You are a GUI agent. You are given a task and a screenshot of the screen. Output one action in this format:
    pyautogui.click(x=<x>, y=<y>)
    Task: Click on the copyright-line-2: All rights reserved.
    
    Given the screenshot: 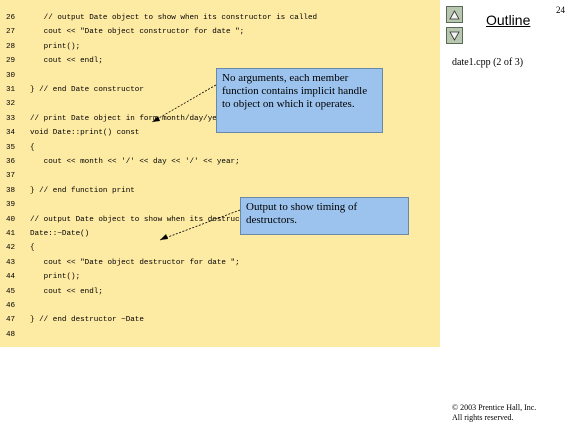 What is the action you would take?
    pyautogui.click(x=483, y=417)
    